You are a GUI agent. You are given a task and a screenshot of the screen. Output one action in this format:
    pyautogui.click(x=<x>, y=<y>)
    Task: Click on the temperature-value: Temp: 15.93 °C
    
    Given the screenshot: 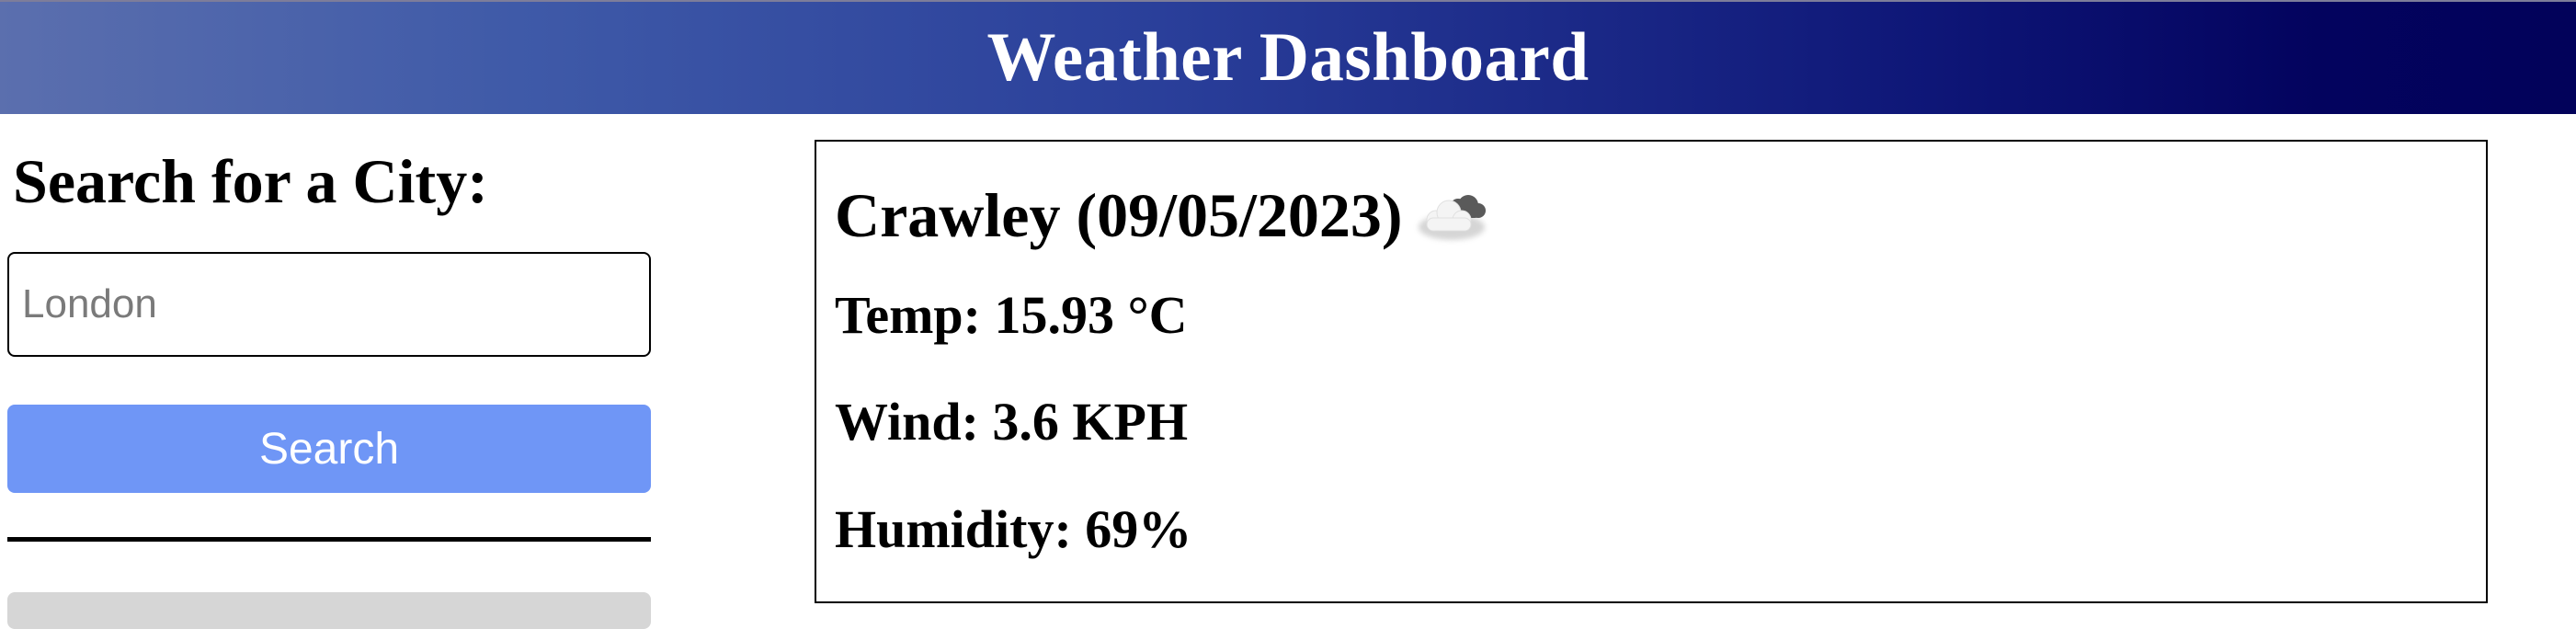 What is the action you would take?
    pyautogui.click(x=1011, y=315)
    